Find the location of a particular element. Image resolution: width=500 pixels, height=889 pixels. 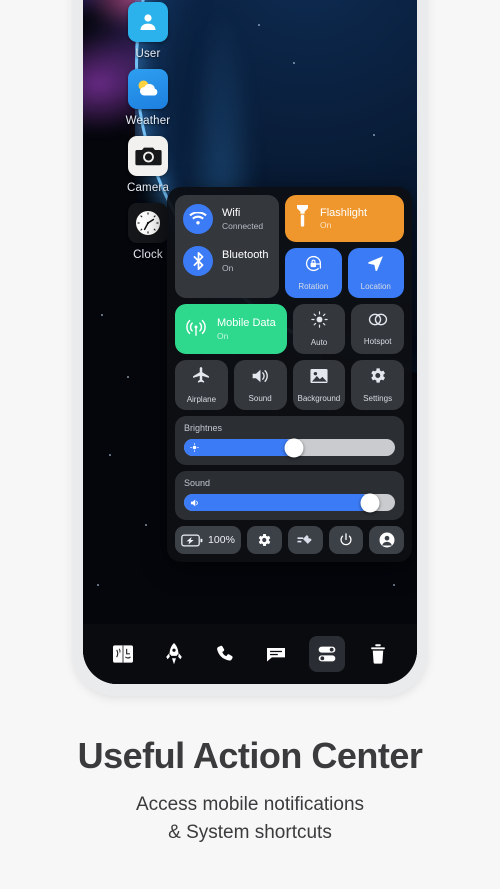

bluetooth-title: Bluetooth is located at coordinates (245, 255).